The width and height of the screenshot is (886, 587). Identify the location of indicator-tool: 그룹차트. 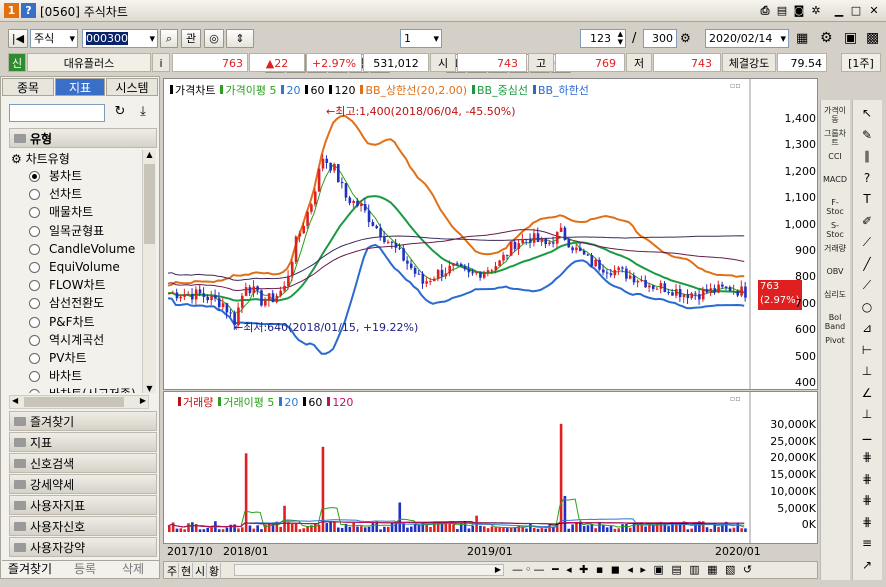
(835, 138).